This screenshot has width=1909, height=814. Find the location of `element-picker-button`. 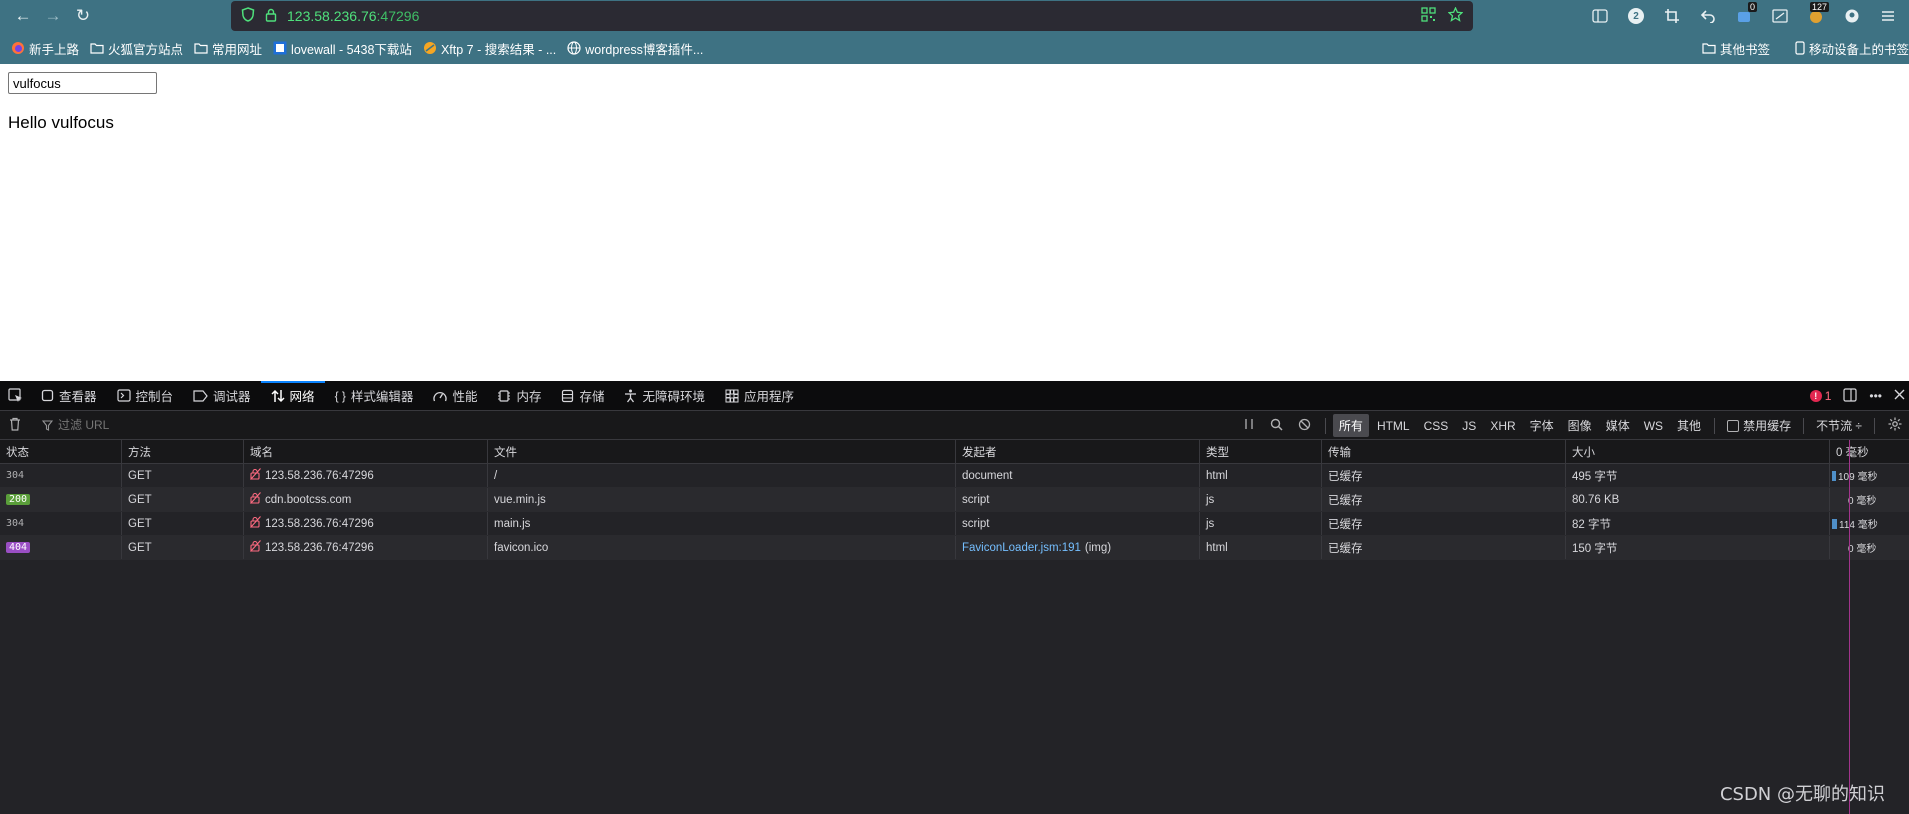

element-picker-button is located at coordinates (15, 396).